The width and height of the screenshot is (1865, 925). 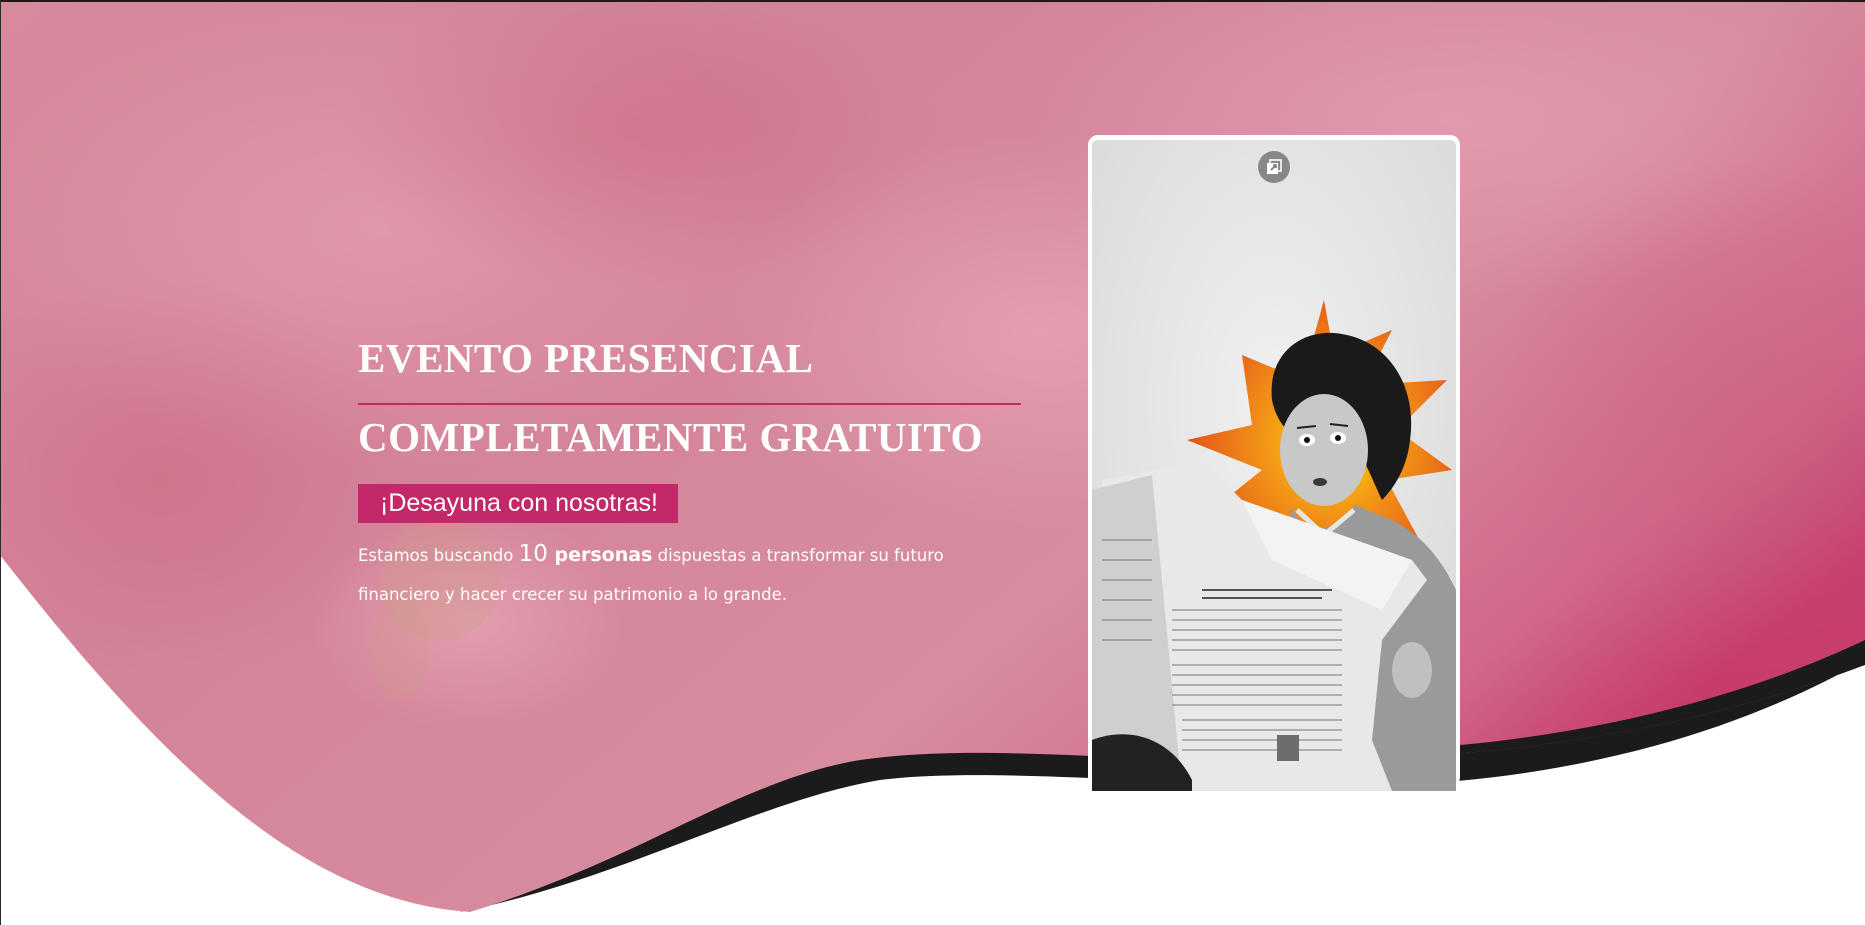 I want to click on expand-video-button, so click(x=1274, y=167).